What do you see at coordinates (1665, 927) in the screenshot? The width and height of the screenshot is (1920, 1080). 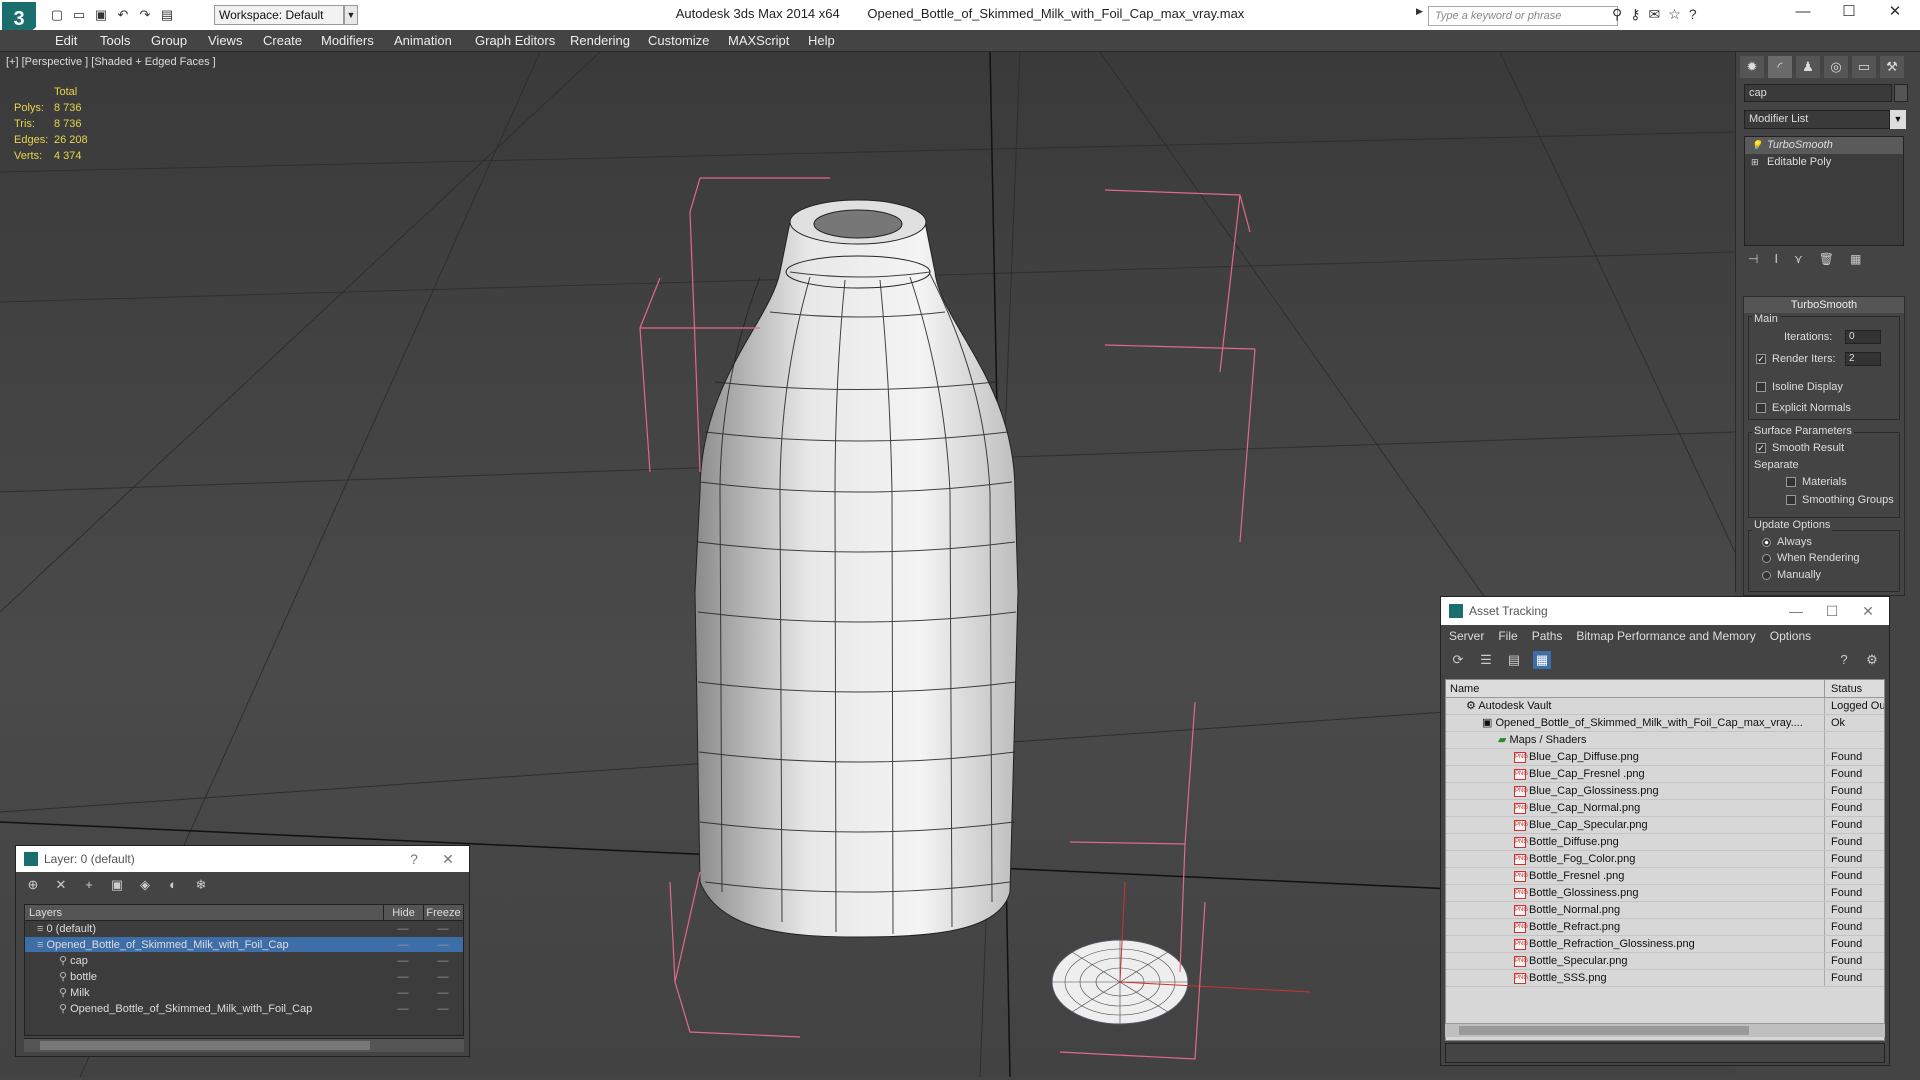 I see `asset-row-map: PNGBottle_Refract.png Found` at bounding box center [1665, 927].